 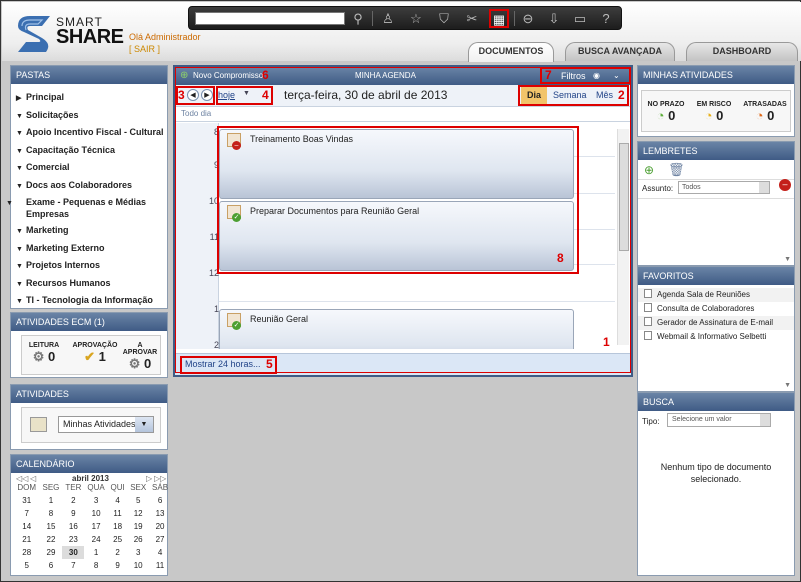 What do you see at coordinates (138, 513) in the screenshot?
I see `calendar-day: 12` at bounding box center [138, 513].